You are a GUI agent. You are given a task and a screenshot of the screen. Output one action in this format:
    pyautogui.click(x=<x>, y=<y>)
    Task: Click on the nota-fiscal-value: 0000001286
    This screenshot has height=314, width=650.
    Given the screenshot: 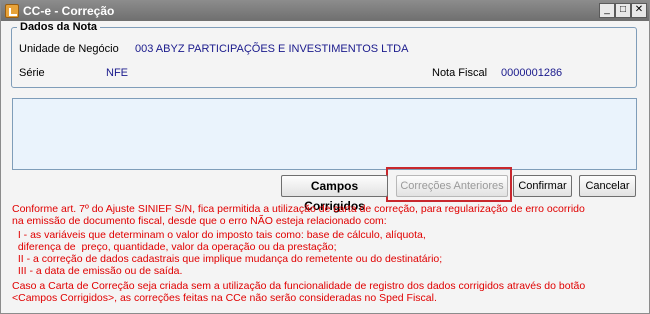 What is the action you would take?
    pyautogui.click(x=532, y=73)
    